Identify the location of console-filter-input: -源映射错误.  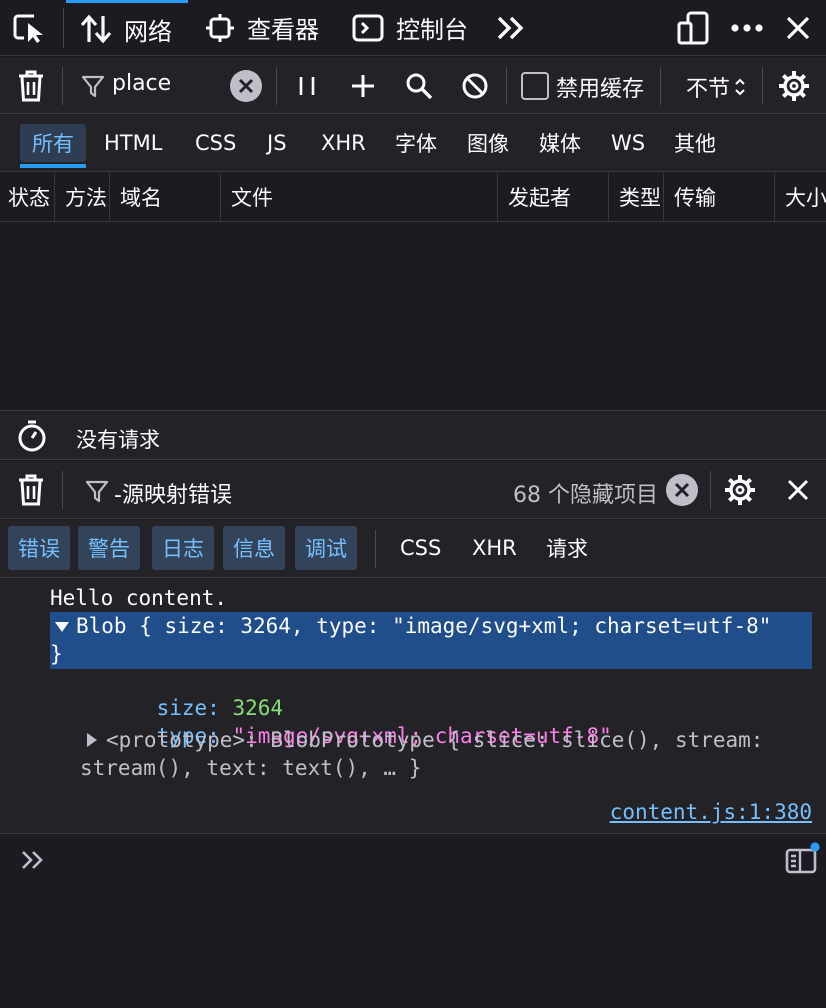
(173, 493).